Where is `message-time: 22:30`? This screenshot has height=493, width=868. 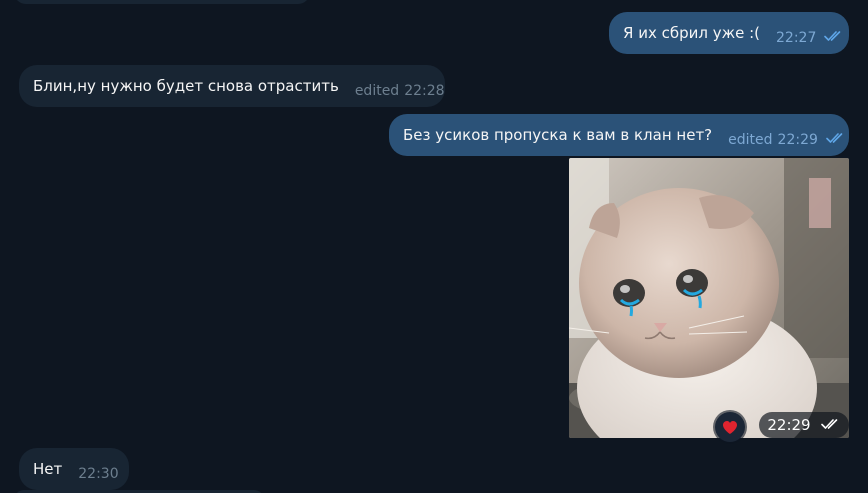 message-time: 22:30 is located at coordinates (98, 474).